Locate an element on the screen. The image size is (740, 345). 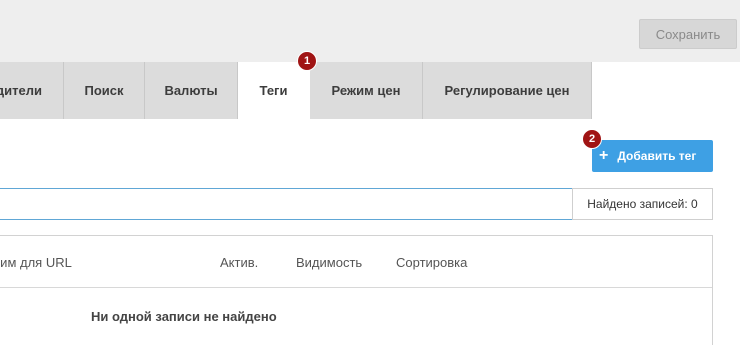
save-button: Сохранить is located at coordinates (688, 34).